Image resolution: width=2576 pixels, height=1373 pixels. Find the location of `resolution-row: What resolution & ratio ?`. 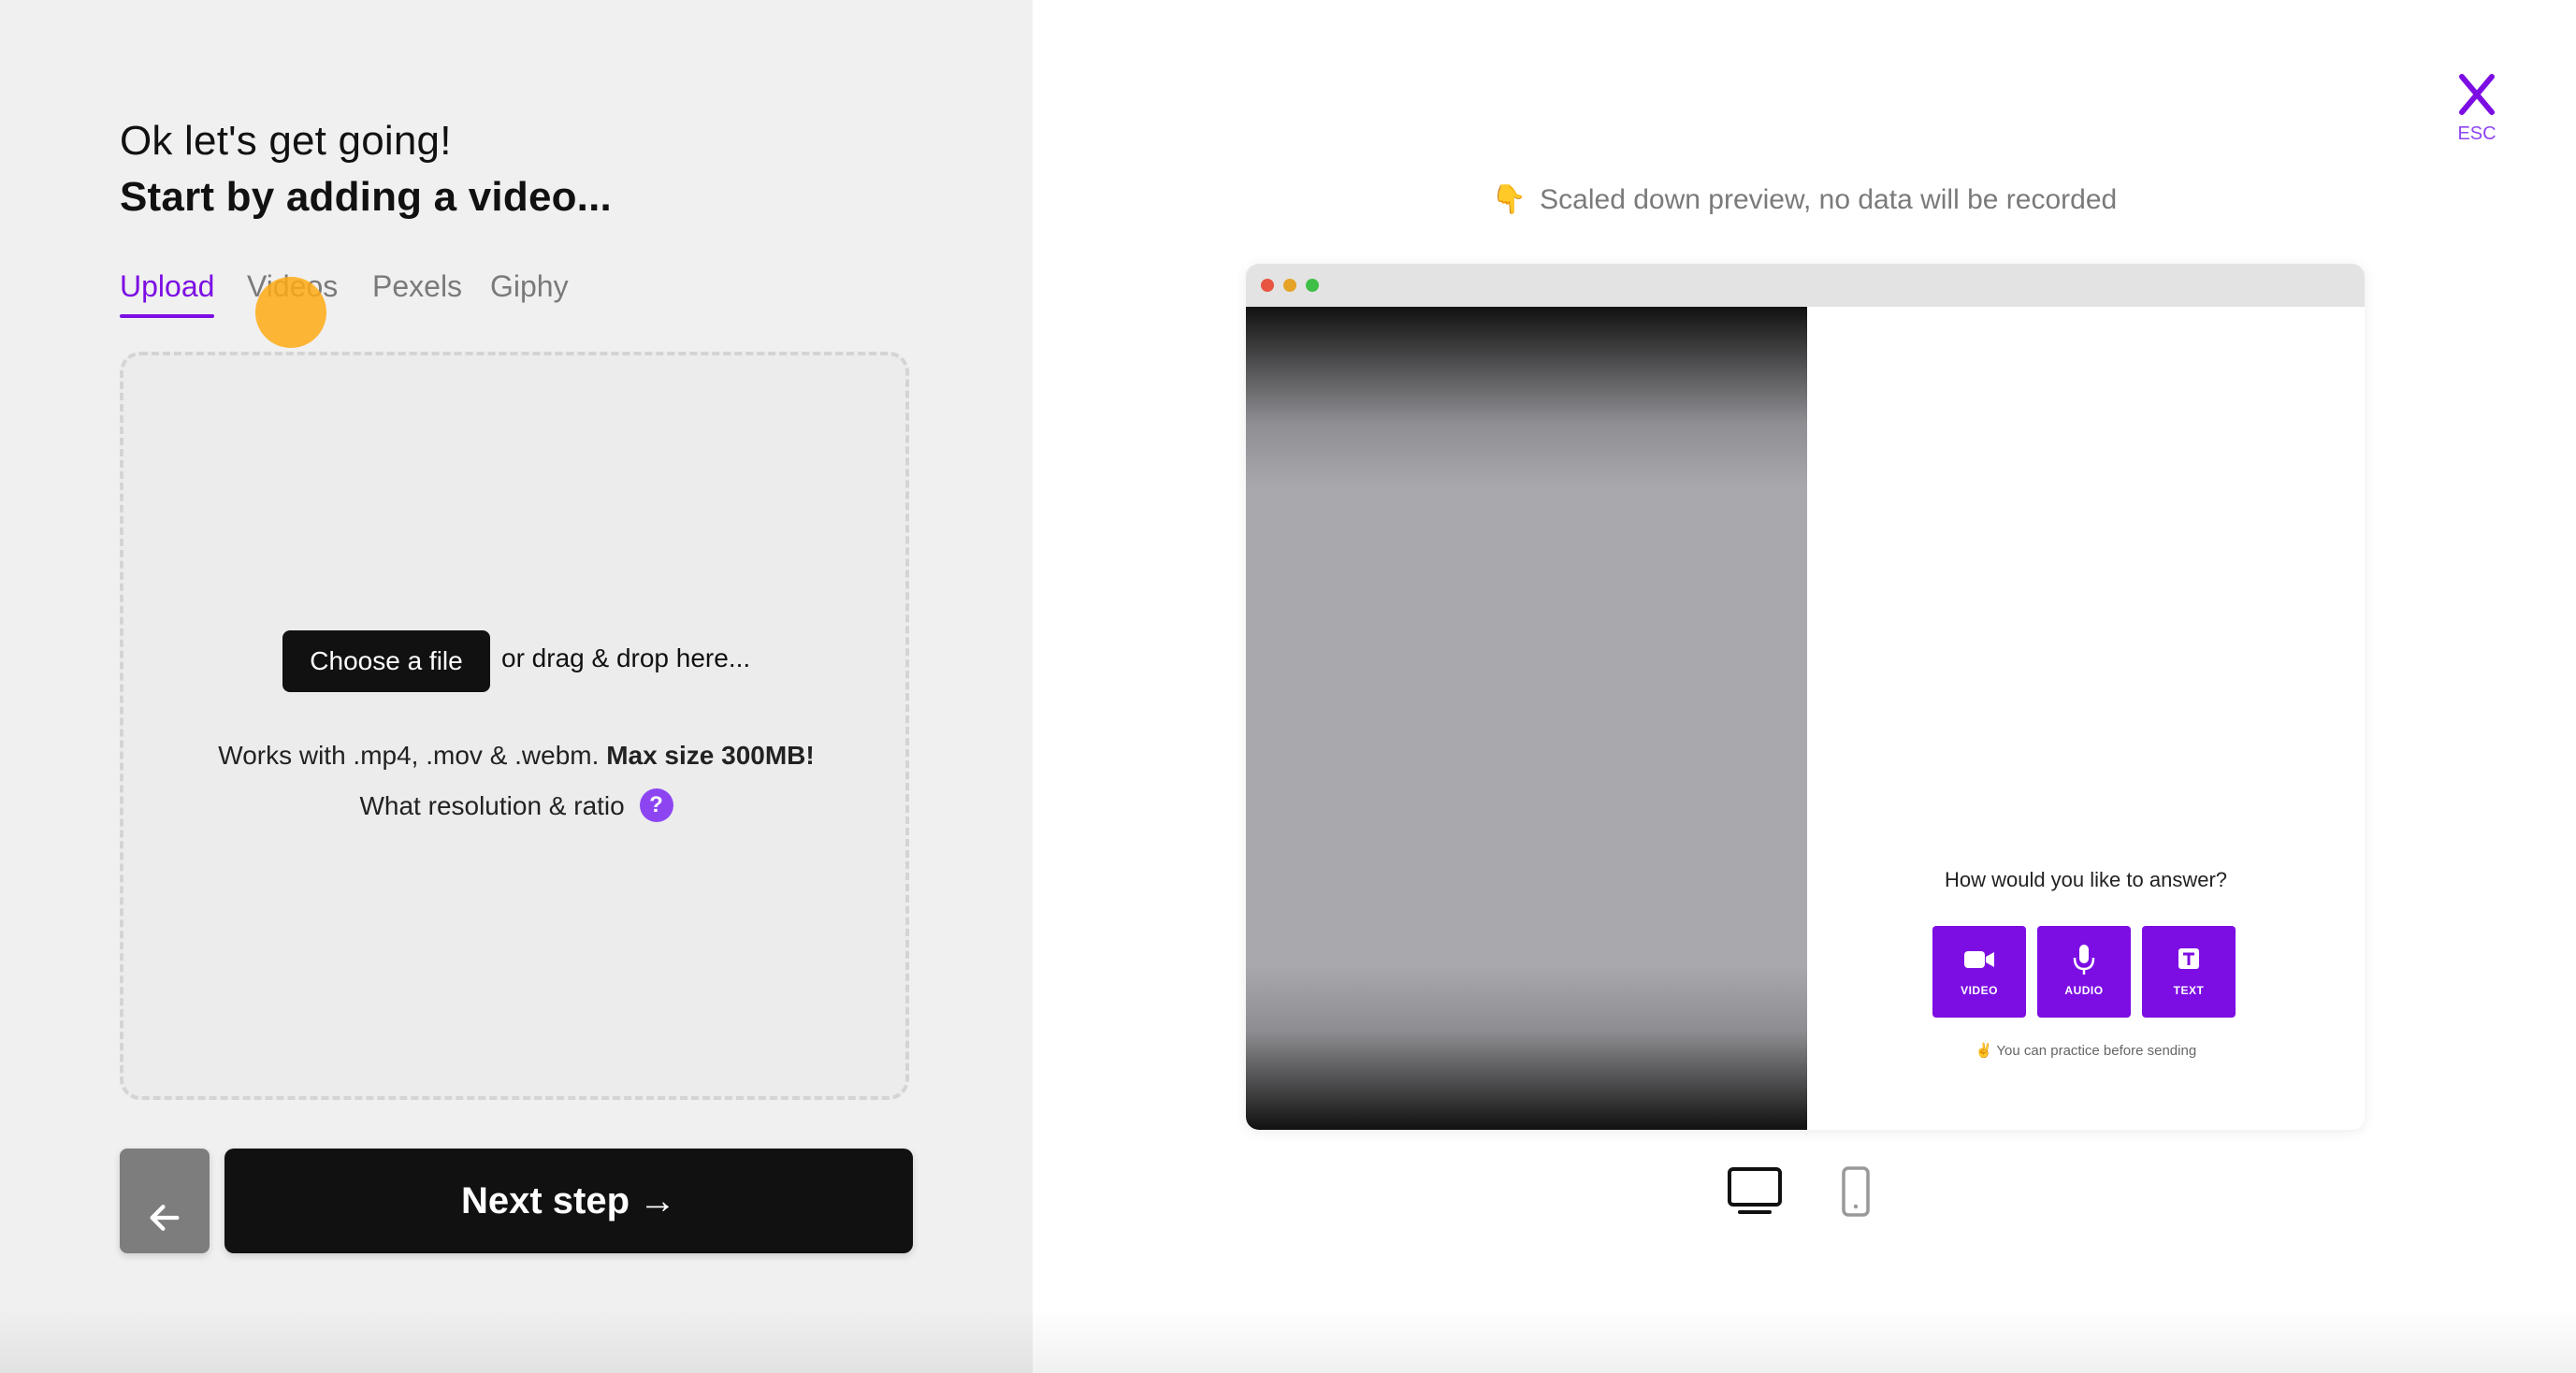

resolution-row: What resolution & ratio ? is located at coordinates (516, 805).